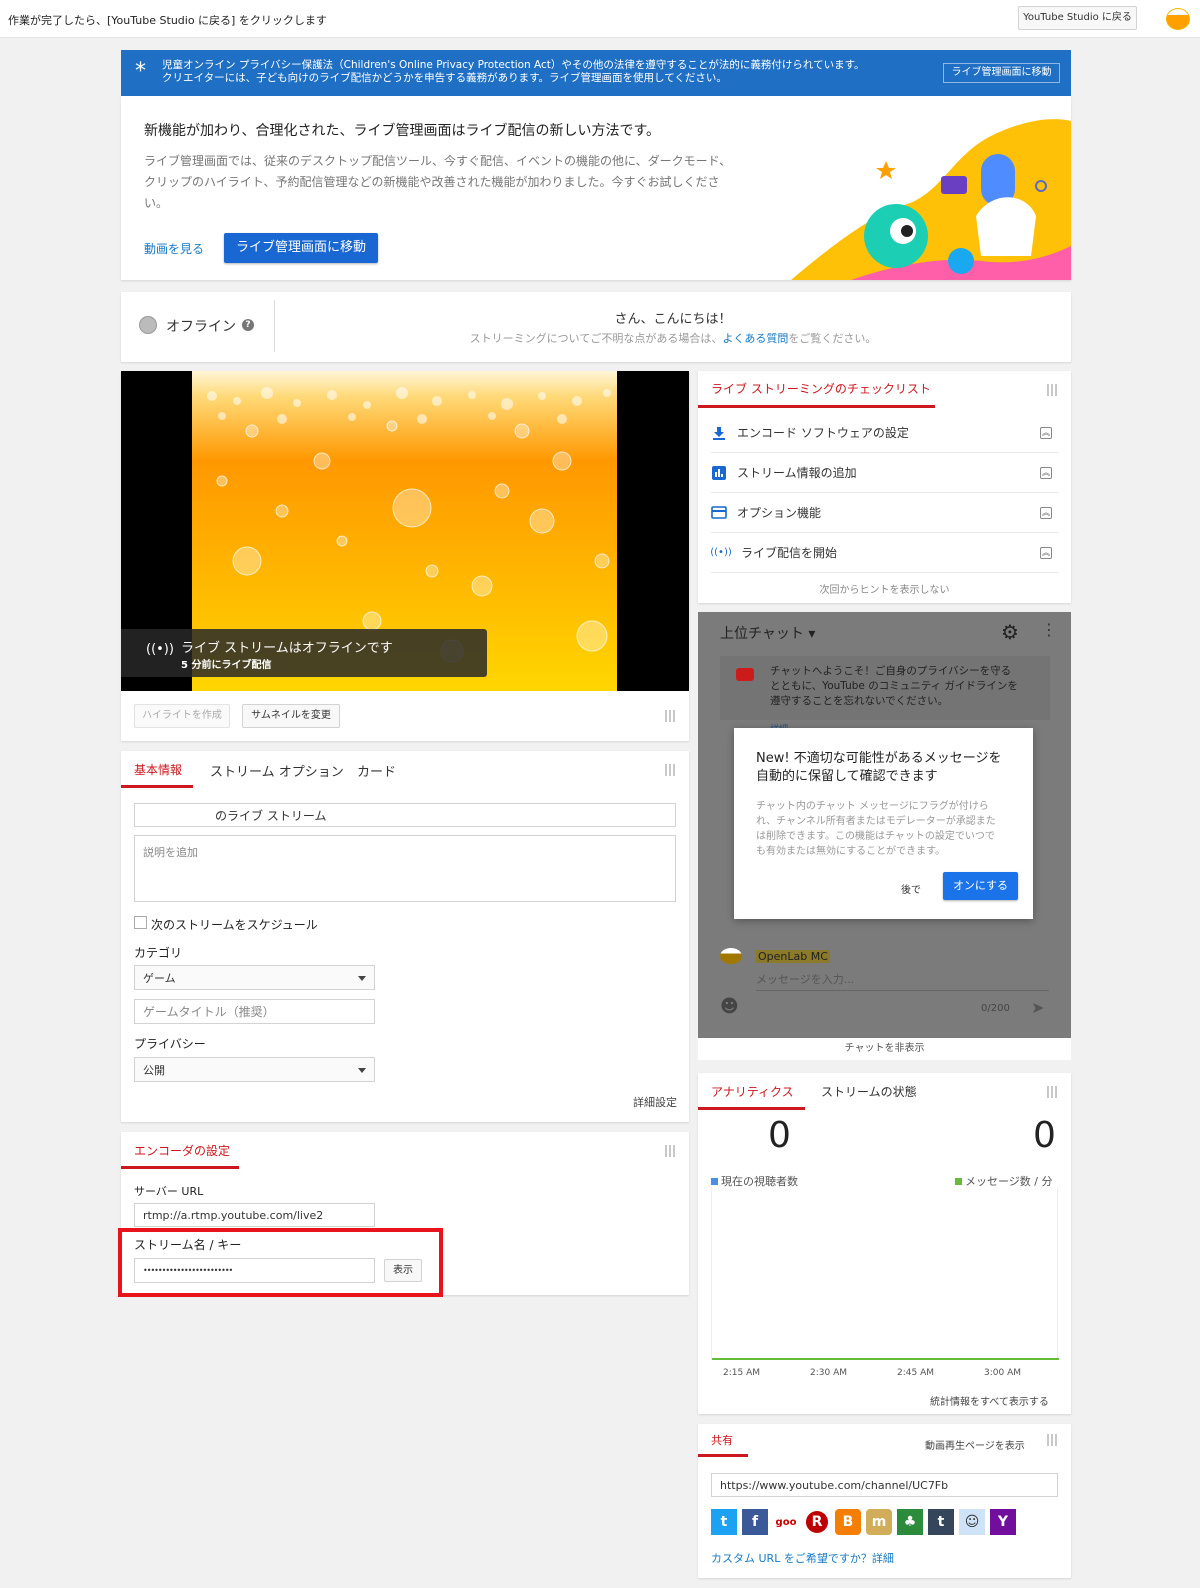 Image resolution: width=1200 pixels, height=1588 pixels. Describe the element at coordinates (958, 1181) in the screenshot. I see `message-legend-swatch` at that location.